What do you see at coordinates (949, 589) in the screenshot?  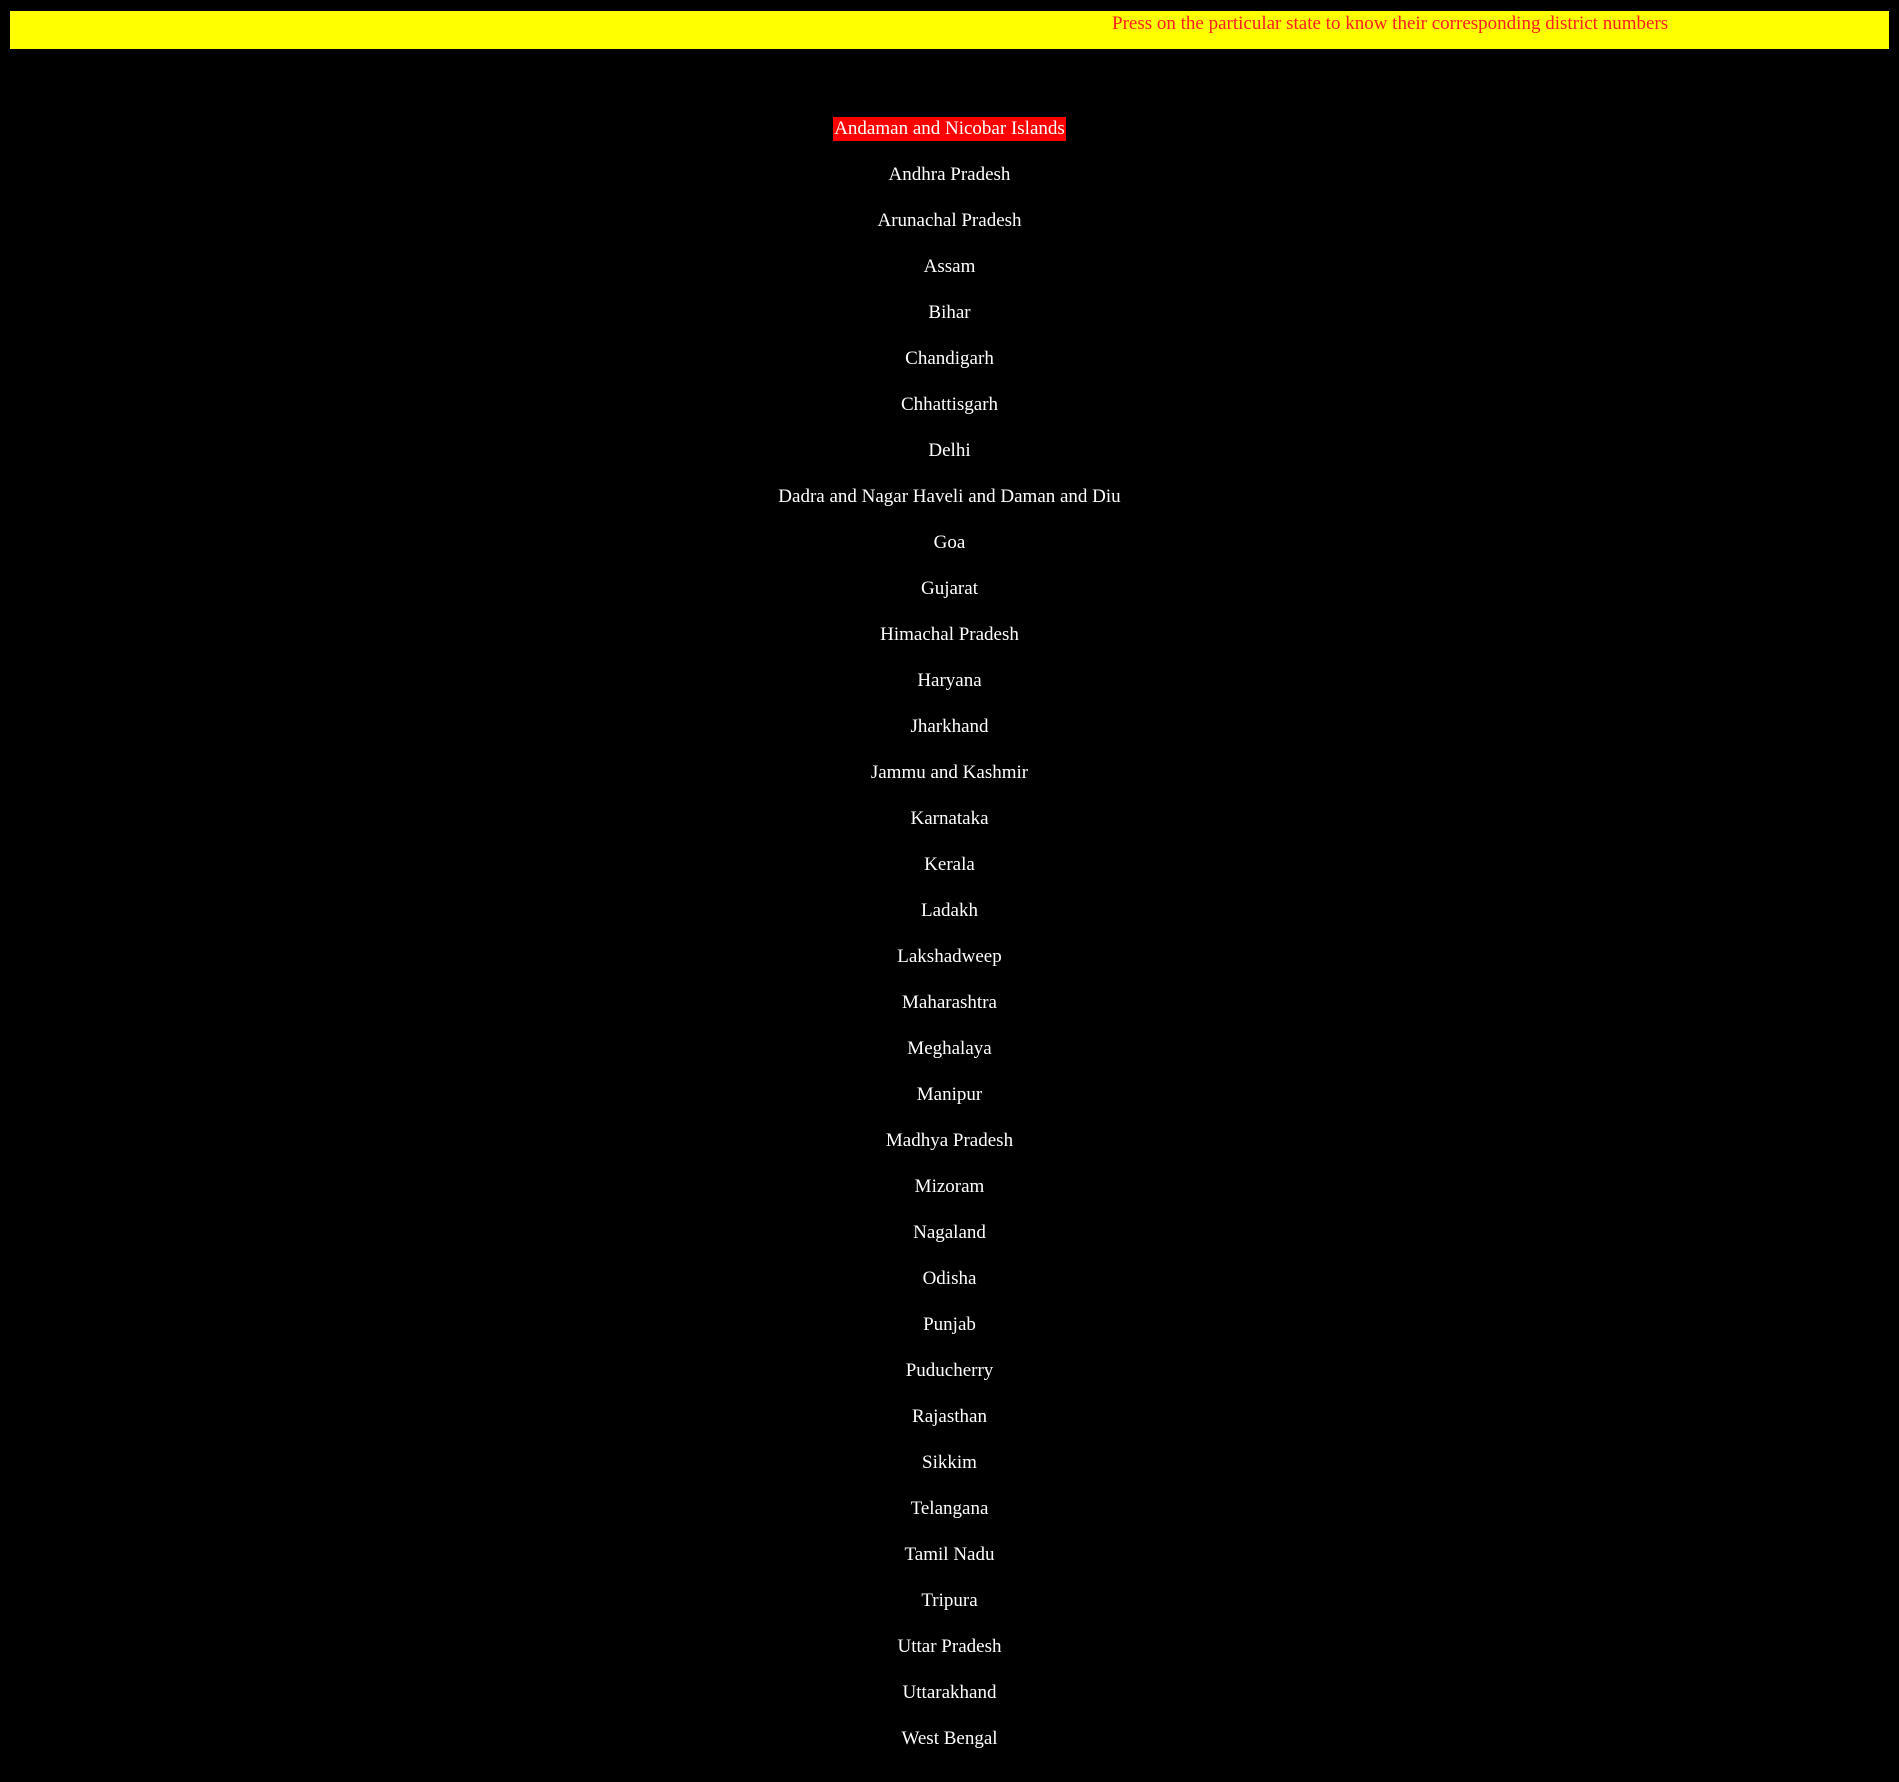 I see `state-link-gujarat: Gujarat` at bounding box center [949, 589].